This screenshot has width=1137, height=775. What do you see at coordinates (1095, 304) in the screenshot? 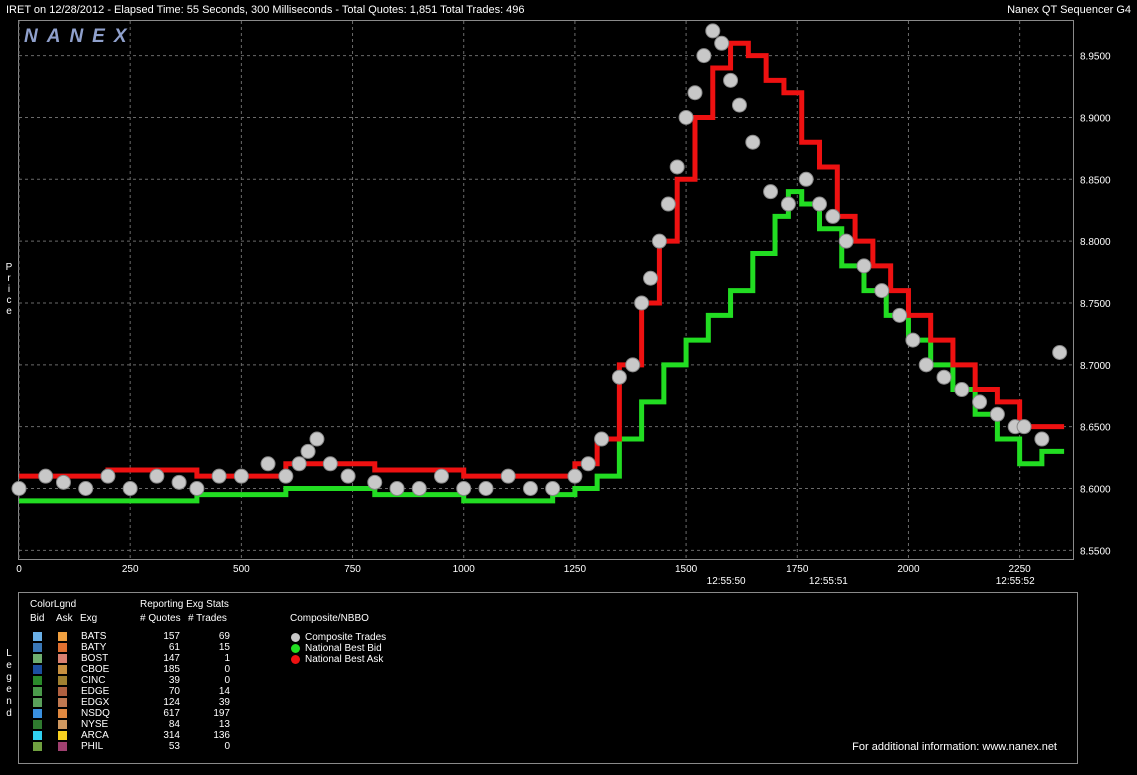
I see `y-tick-label: 8.7500` at bounding box center [1095, 304].